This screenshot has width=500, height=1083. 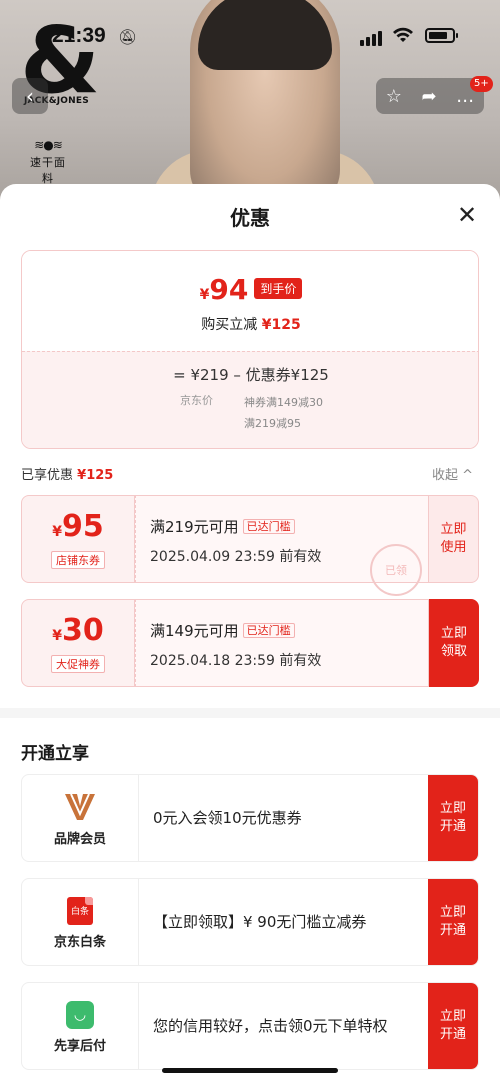 I want to click on use-coupon-button: 立即使用, so click(x=454, y=539).